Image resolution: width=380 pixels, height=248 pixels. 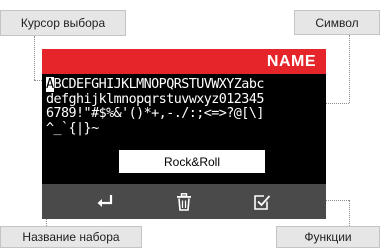 I want to click on enter-icon, so click(x=104, y=202).